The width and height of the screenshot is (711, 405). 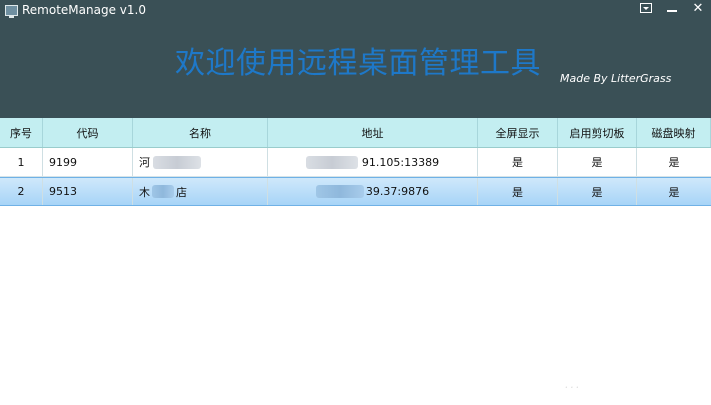 I want to click on row-code: 9199, so click(x=88, y=162).